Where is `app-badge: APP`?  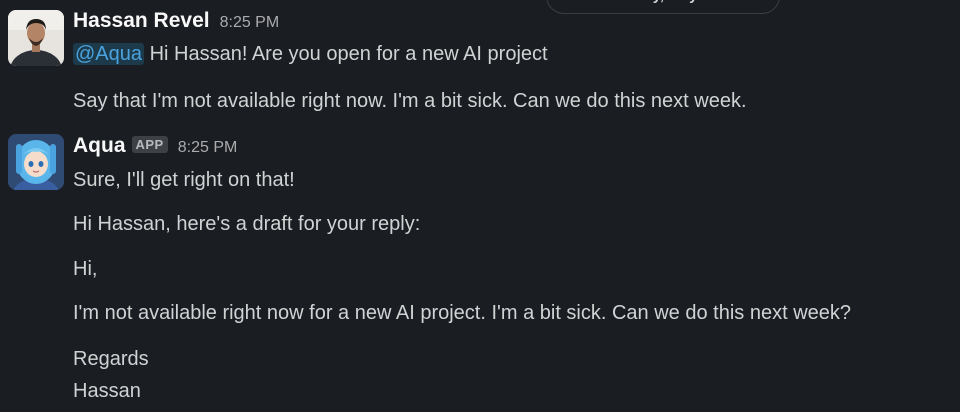
app-badge: APP is located at coordinates (149, 144).